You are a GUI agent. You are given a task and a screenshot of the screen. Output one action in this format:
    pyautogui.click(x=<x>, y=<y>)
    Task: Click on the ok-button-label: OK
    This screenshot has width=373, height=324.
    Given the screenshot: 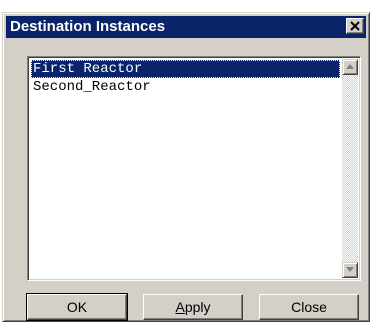 What is the action you would take?
    pyautogui.click(x=77, y=307)
    